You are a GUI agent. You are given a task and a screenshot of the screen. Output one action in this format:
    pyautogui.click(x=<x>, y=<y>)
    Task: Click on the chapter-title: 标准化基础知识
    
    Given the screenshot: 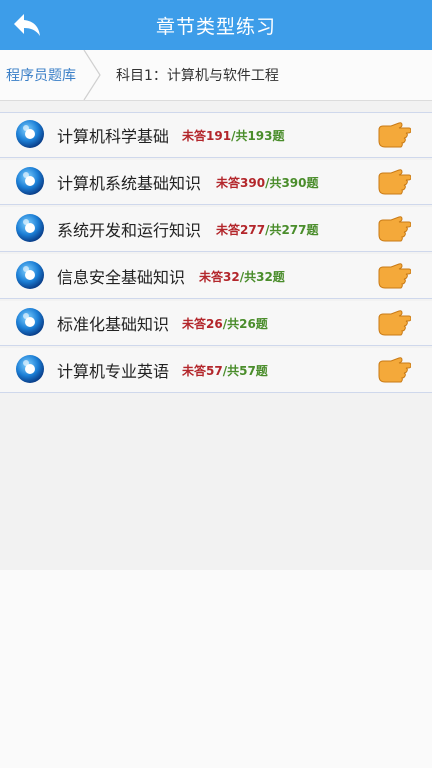 What is the action you would take?
    pyautogui.click(x=113, y=324)
    